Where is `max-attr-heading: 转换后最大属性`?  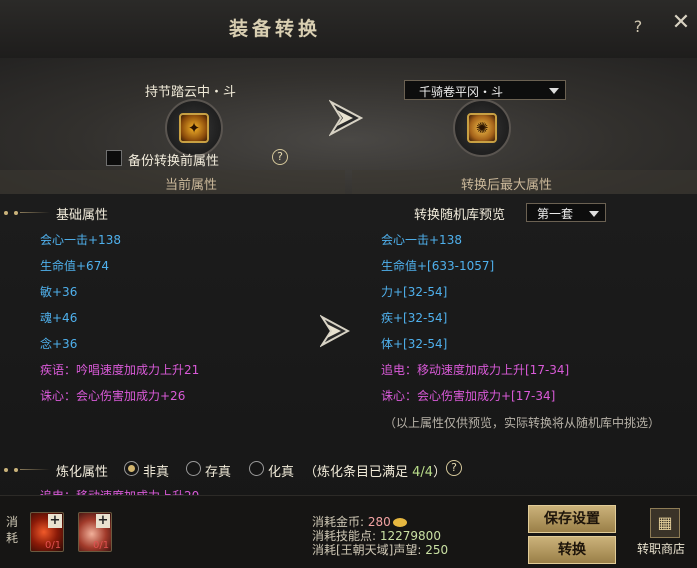
max-attr-heading: 转换后最大属性 is located at coordinates (507, 185).